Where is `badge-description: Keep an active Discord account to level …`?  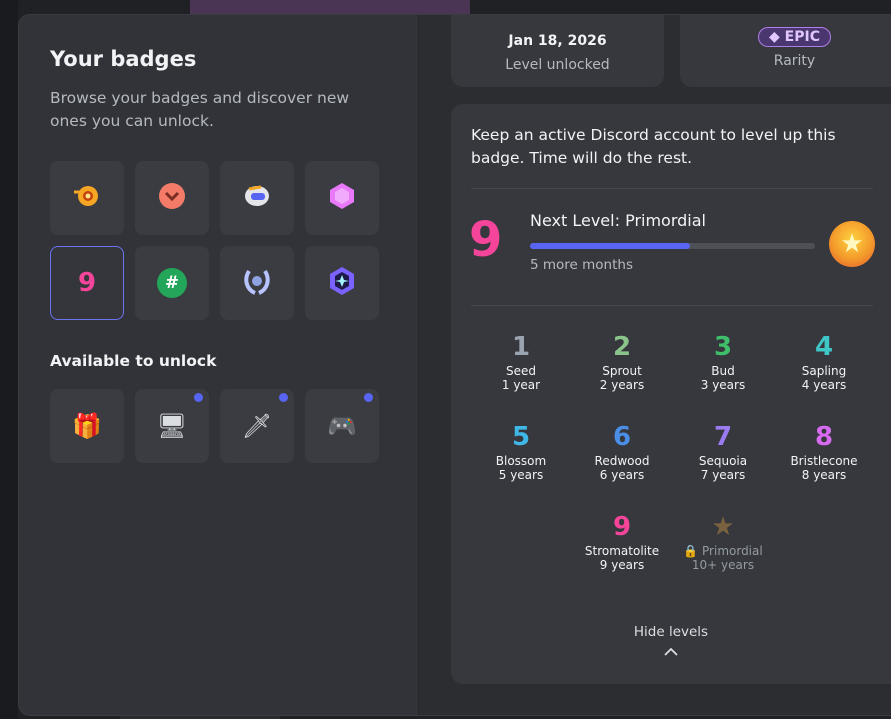
badge-description: Keep an active Discord account to level … is located at coordinates (653, 146).